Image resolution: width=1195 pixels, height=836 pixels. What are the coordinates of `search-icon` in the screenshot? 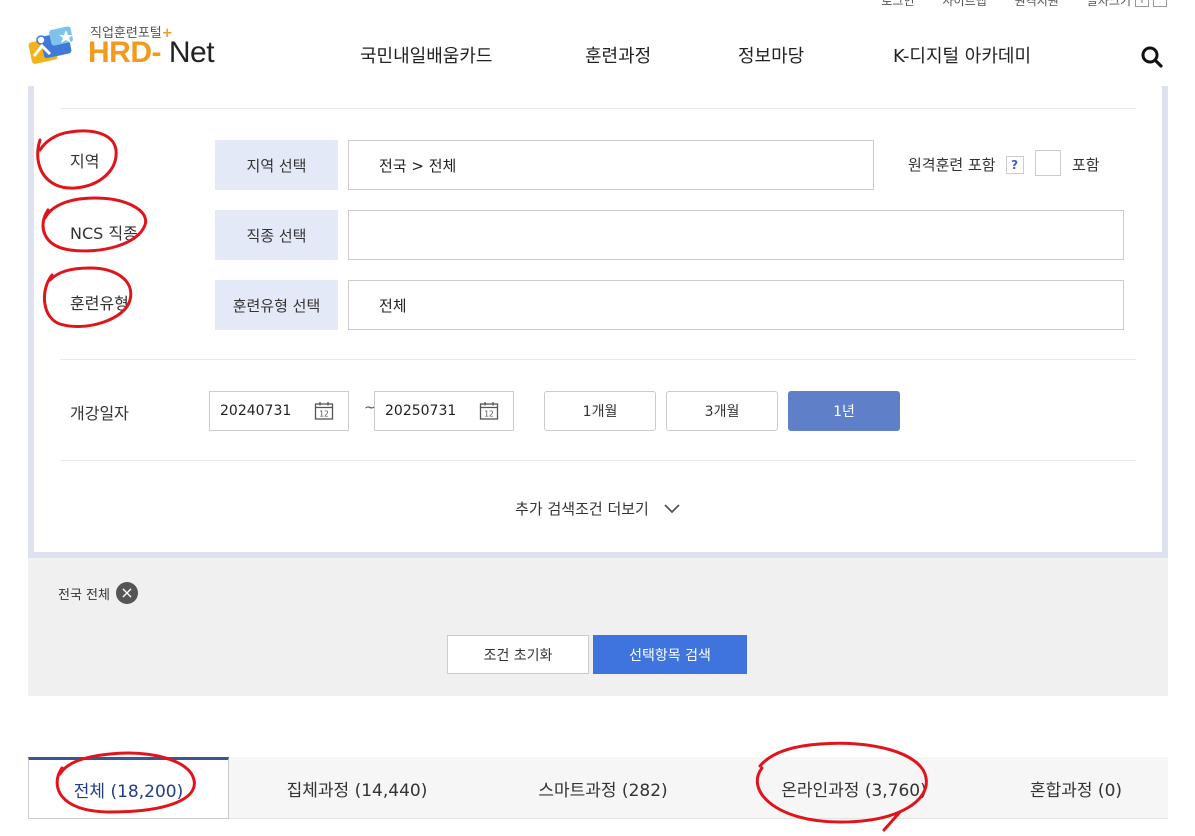 It's located at (1152, 57).